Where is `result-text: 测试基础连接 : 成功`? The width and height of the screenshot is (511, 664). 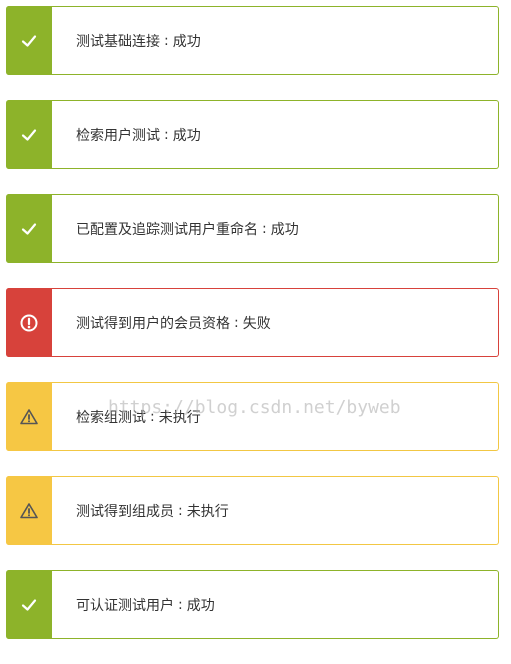
result-text: 测试基础连接 : 成功 is located at coordinates (138, 40).